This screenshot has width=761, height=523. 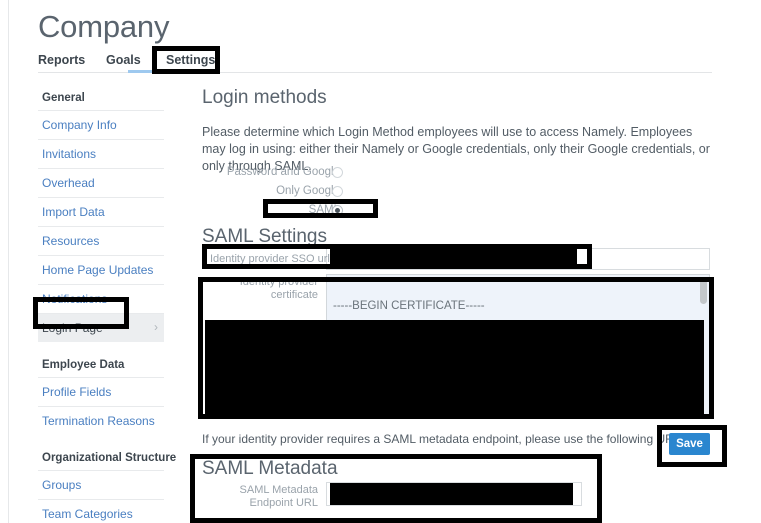 I want to click on sidebar-item-profile-fields: Profile Fields, so click(x=101, y=391).